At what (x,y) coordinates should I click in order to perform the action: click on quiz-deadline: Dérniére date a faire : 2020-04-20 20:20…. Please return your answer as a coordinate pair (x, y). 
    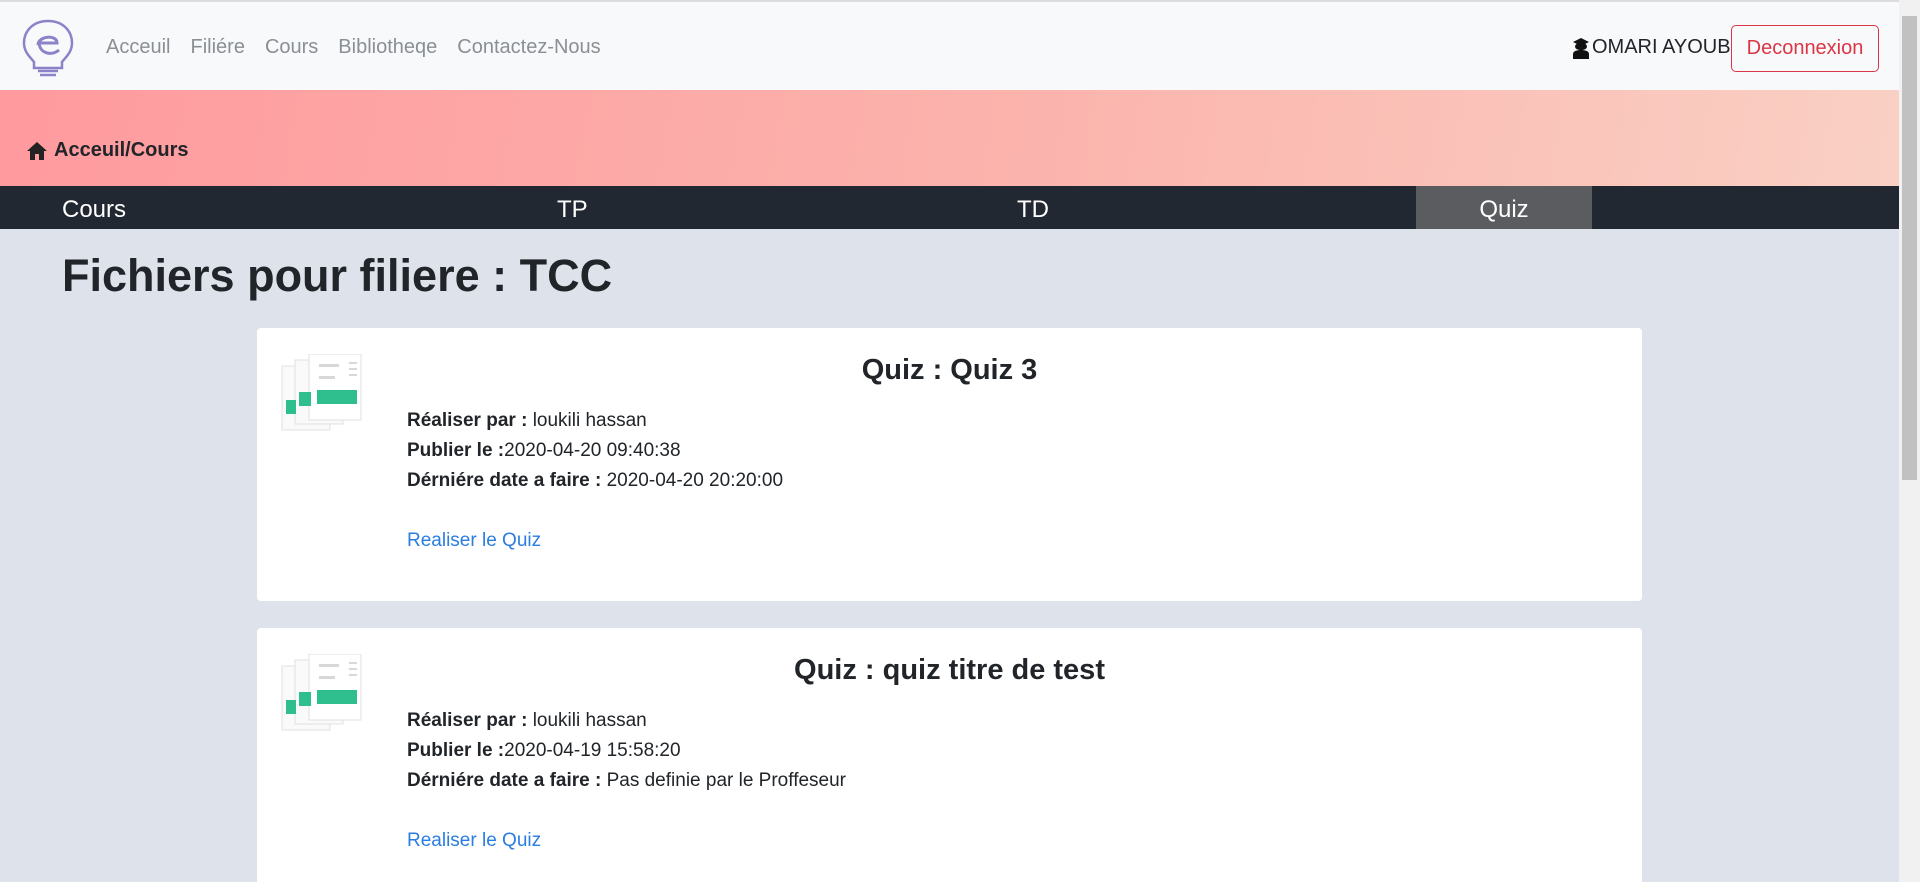
    Looking at the image, I should click on (595, 481).